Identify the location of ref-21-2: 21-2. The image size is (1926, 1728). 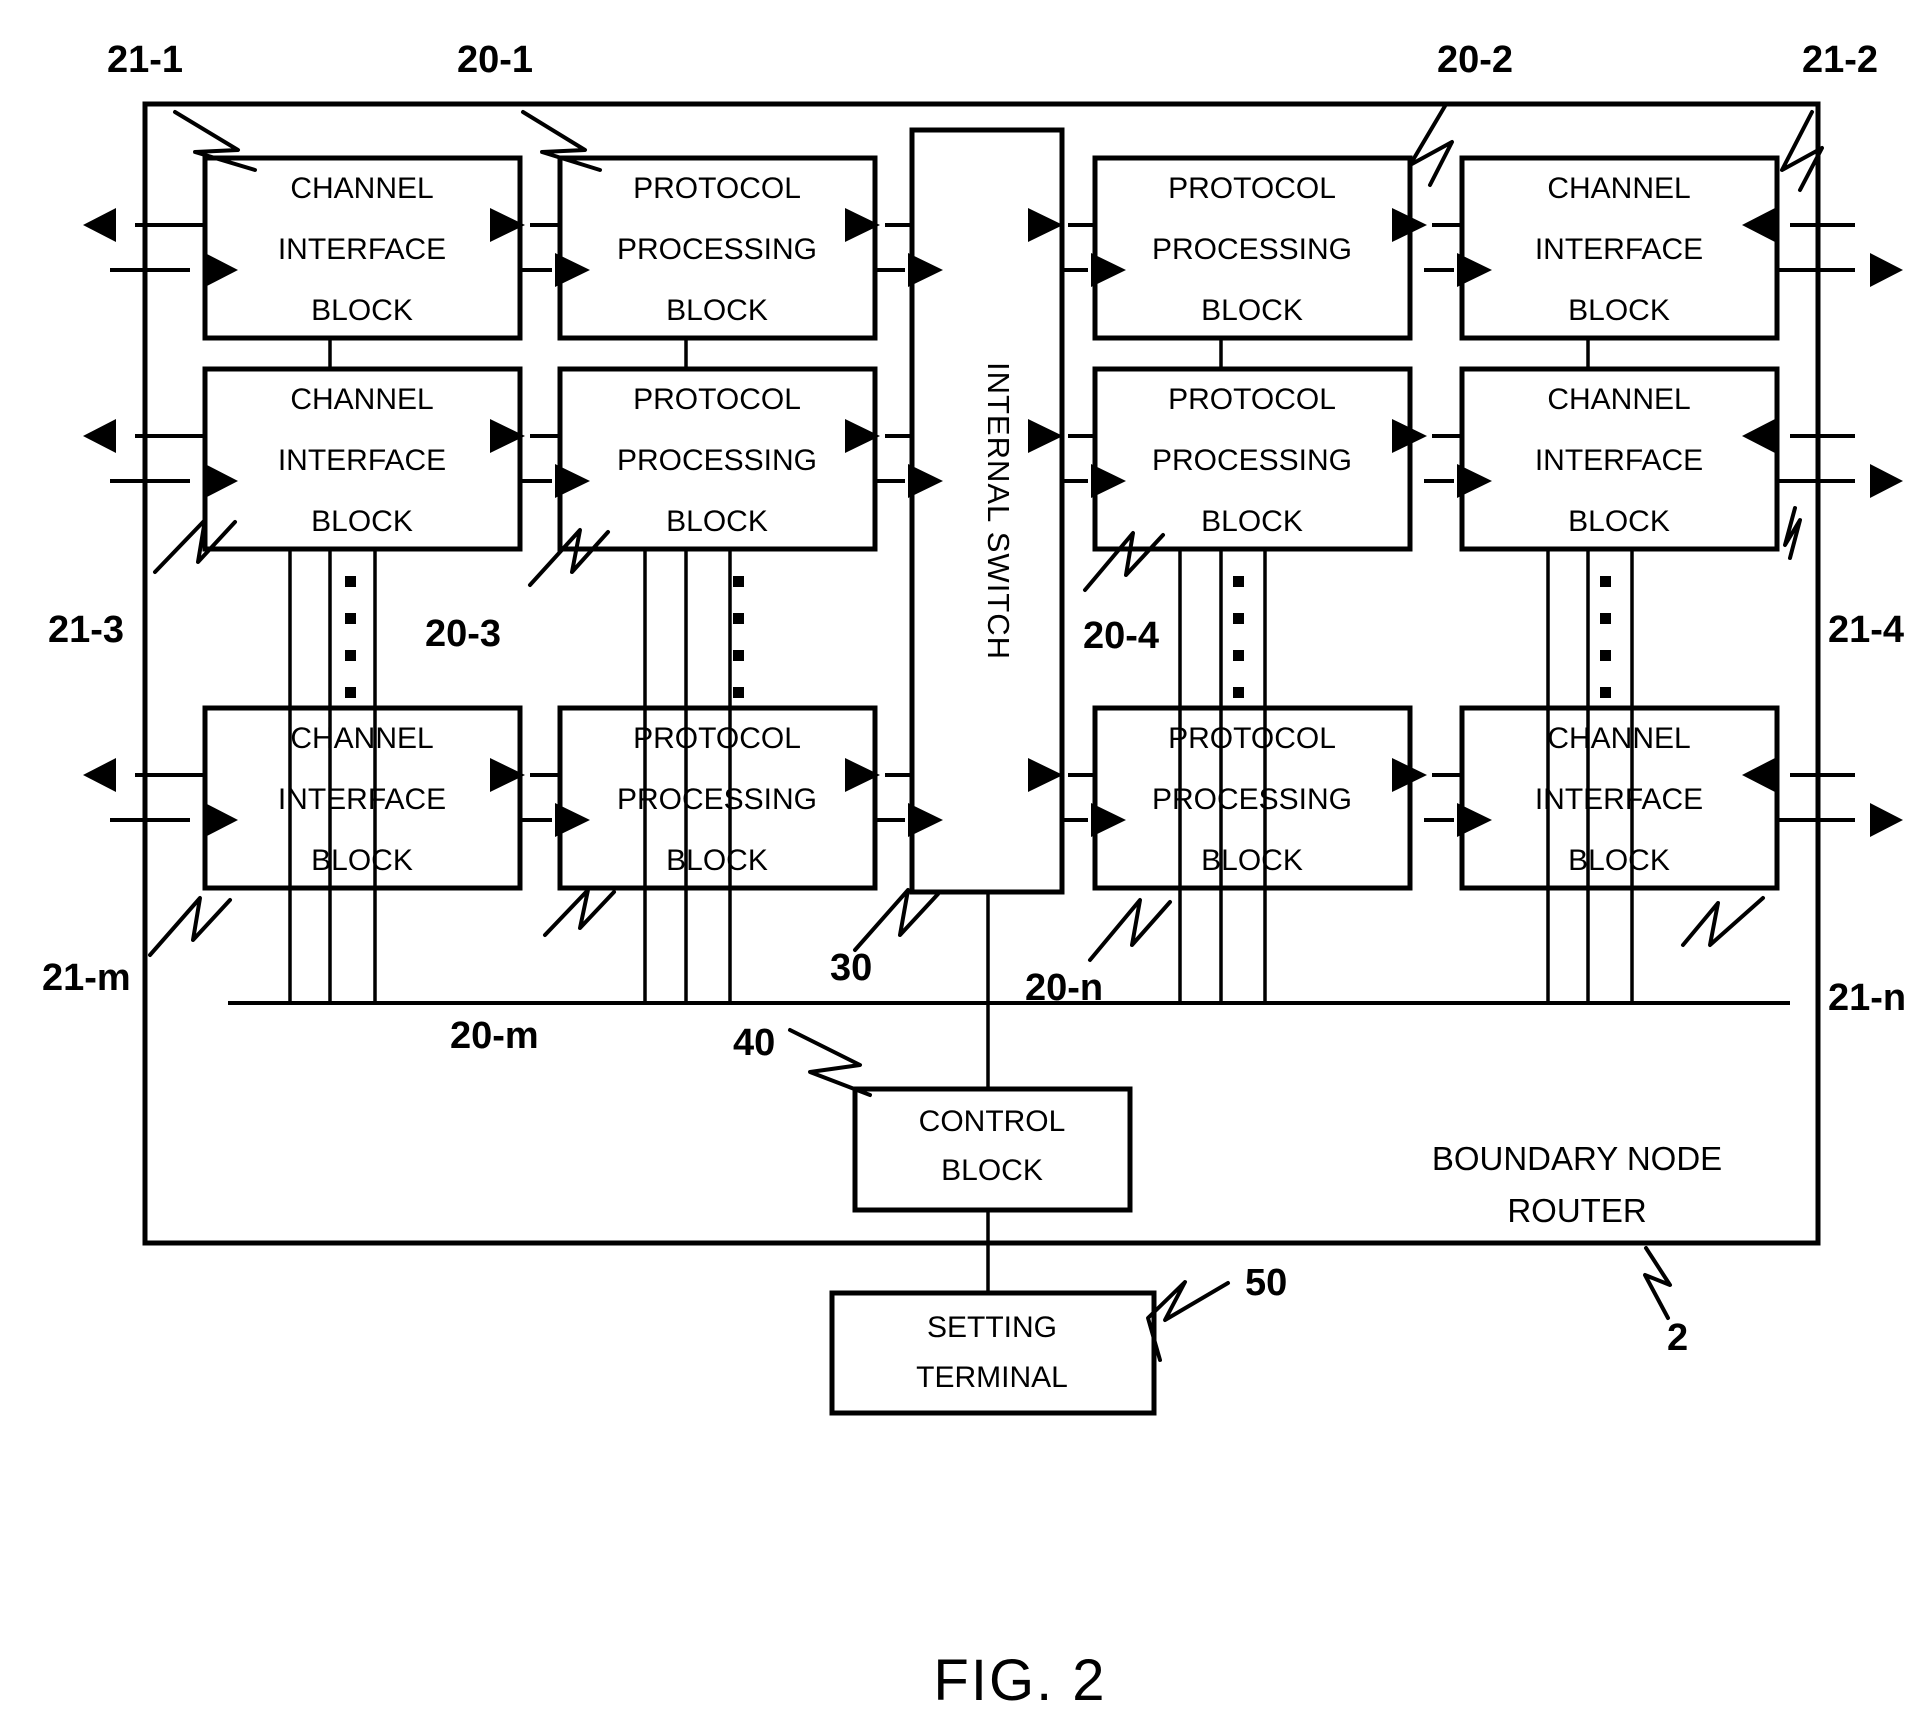
(1840, 60).